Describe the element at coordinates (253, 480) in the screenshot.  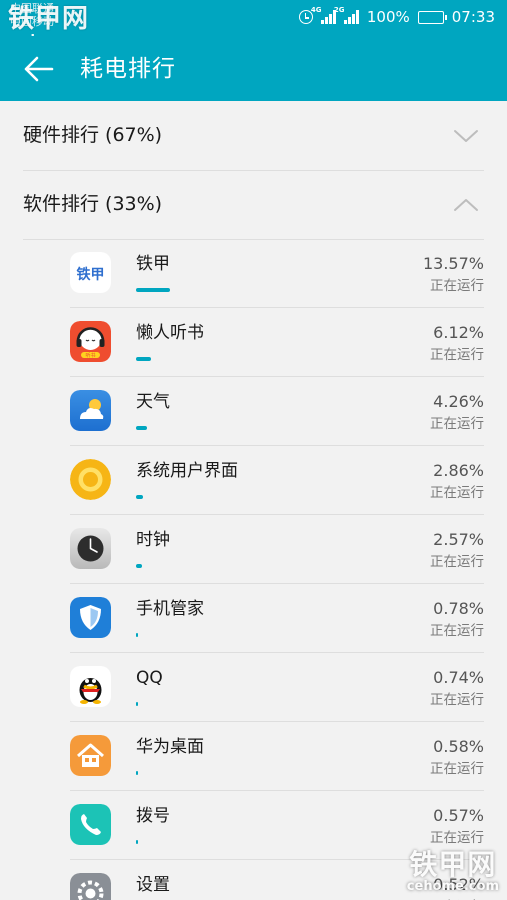
I see `app-row-system-ui: 系统用户界面 2.86% 正在运行` at that location.